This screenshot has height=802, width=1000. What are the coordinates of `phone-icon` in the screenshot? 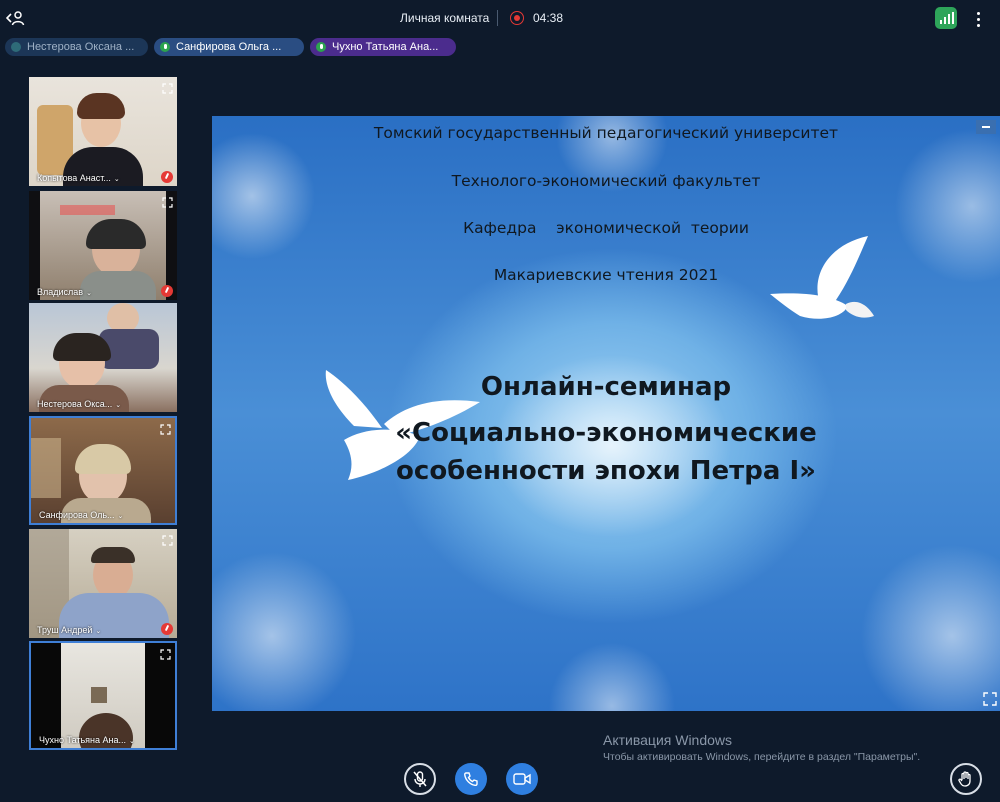 It's located at (471, 779).